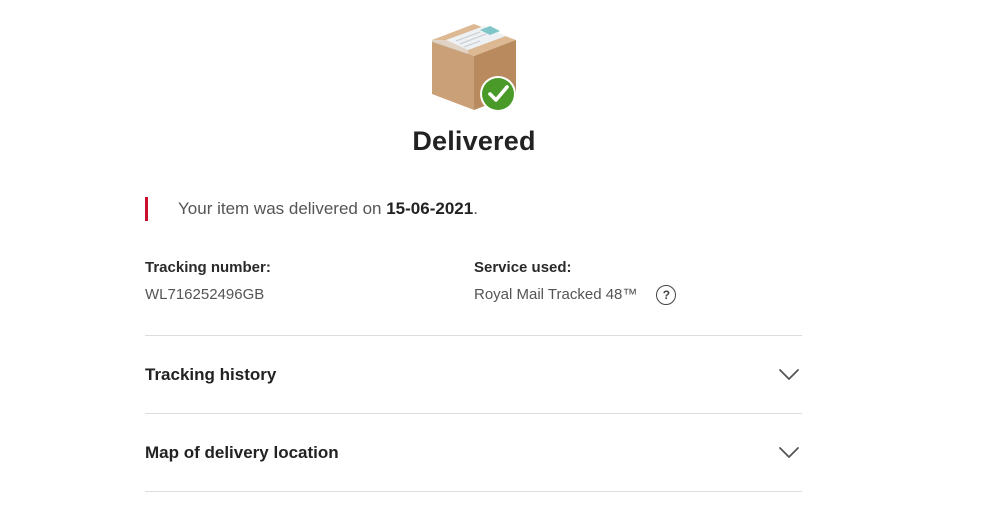  What do you see at coordinates (474, 68) in the screenshot?
I see `parcel-delivered-icon` at bounding box center [474, 68].